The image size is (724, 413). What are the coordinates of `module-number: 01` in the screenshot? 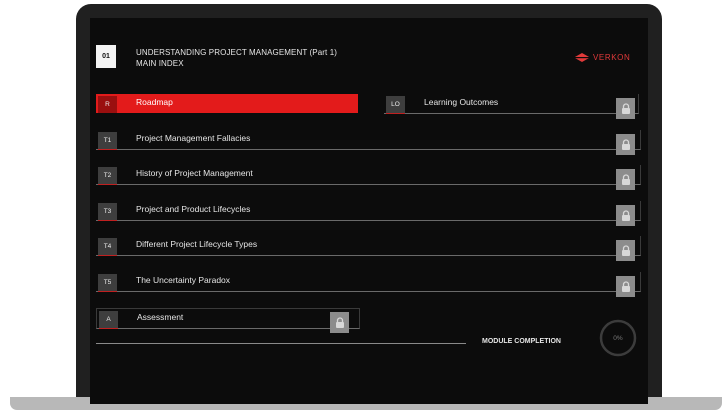 It's located at (106, 56).